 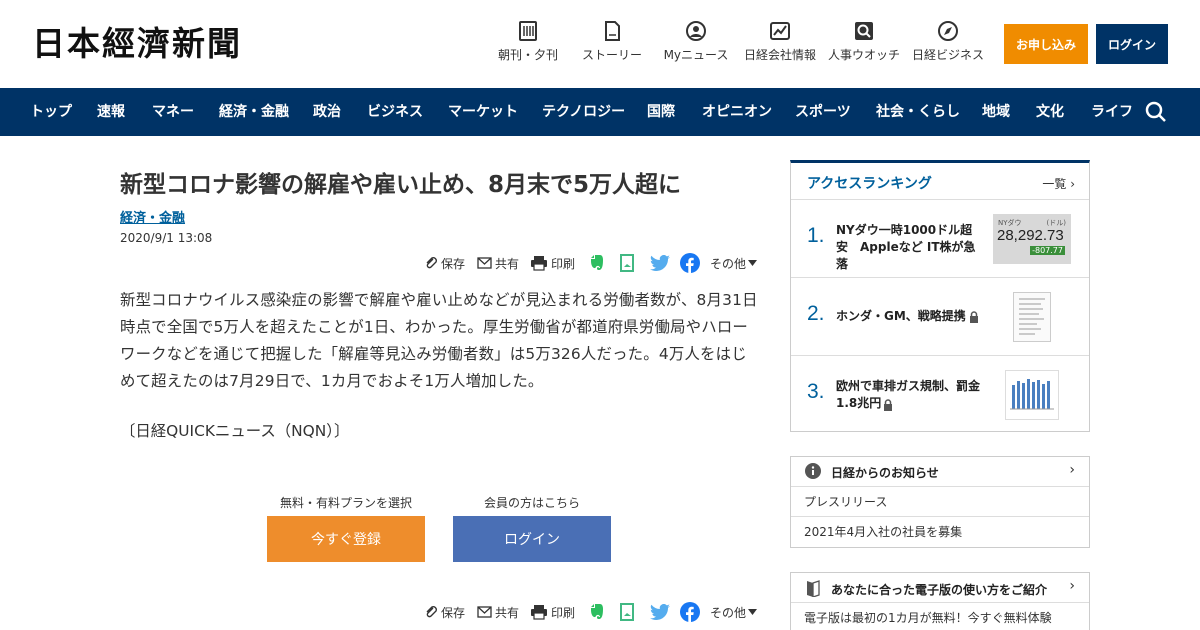 I want to click on nav-business: ビジネス, so click(x=395, y=112).